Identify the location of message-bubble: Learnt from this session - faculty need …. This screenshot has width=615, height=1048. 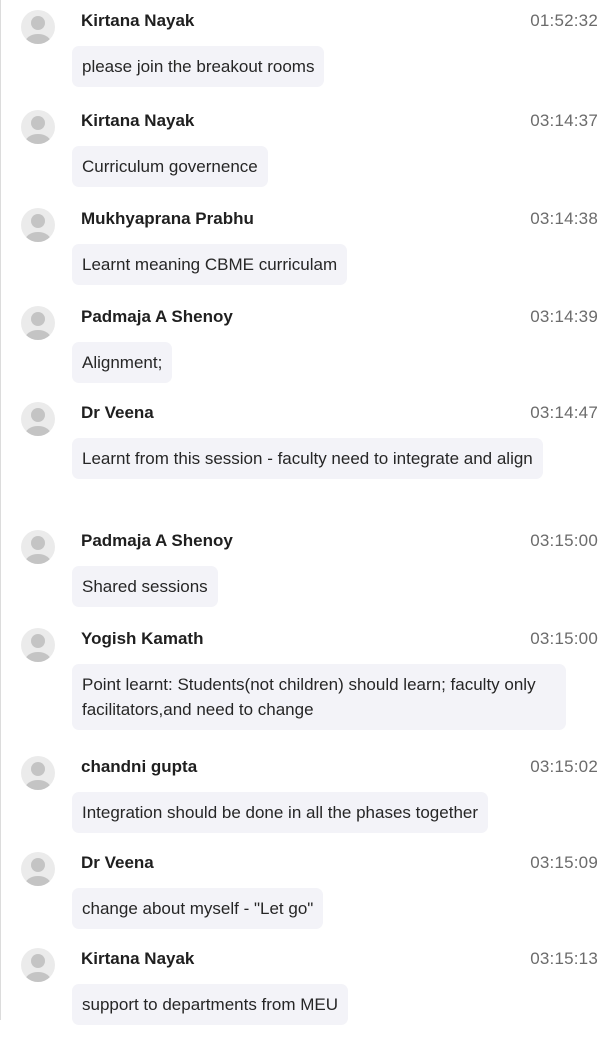
(307, 458).